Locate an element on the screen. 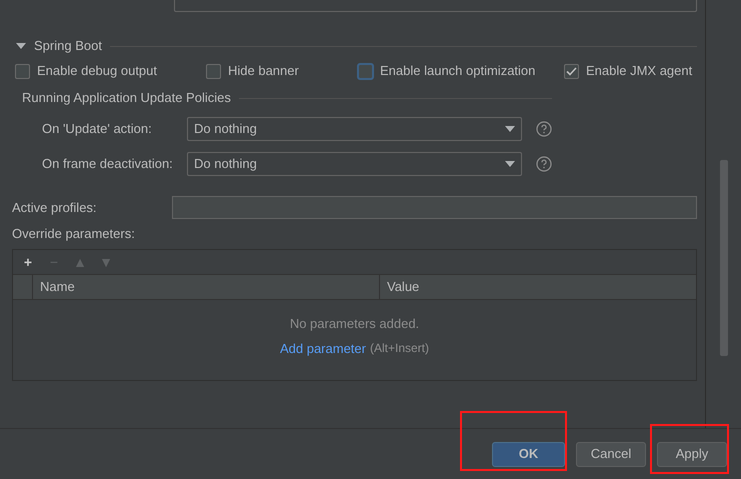 This screenshot has height=479, width=741. section-toggle: Spring Boot is located at coordinates (59, 46).